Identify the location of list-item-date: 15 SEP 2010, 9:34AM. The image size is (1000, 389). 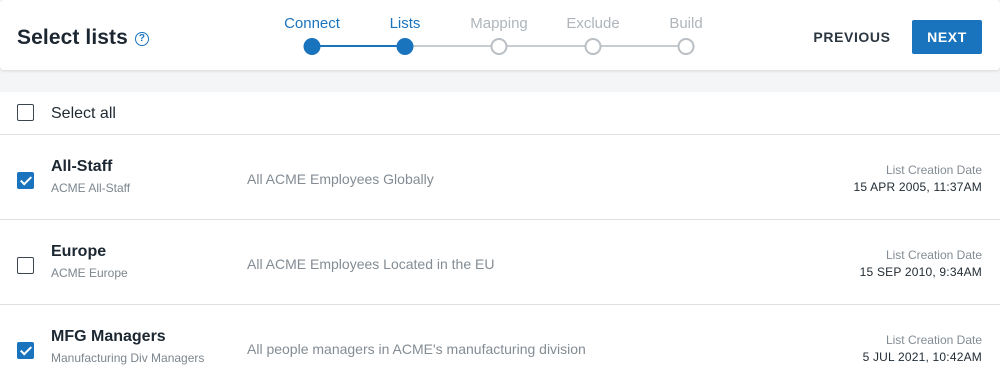
(920, 272).